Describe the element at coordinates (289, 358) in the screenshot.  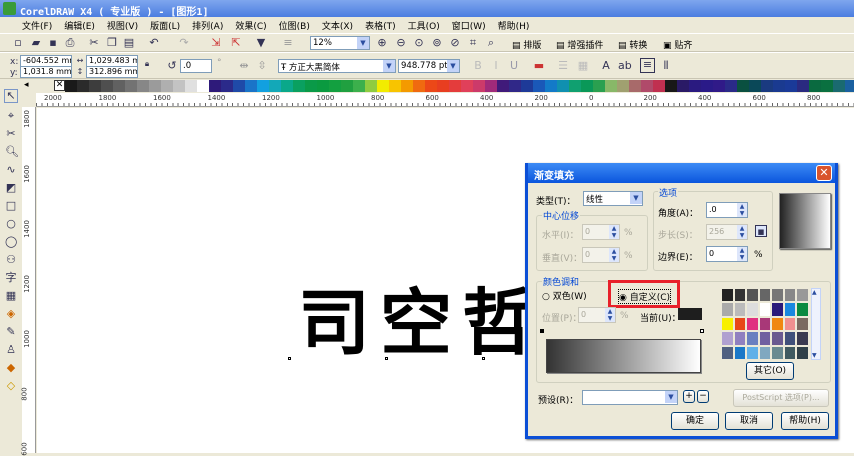
I see `selection-handle` at that location.